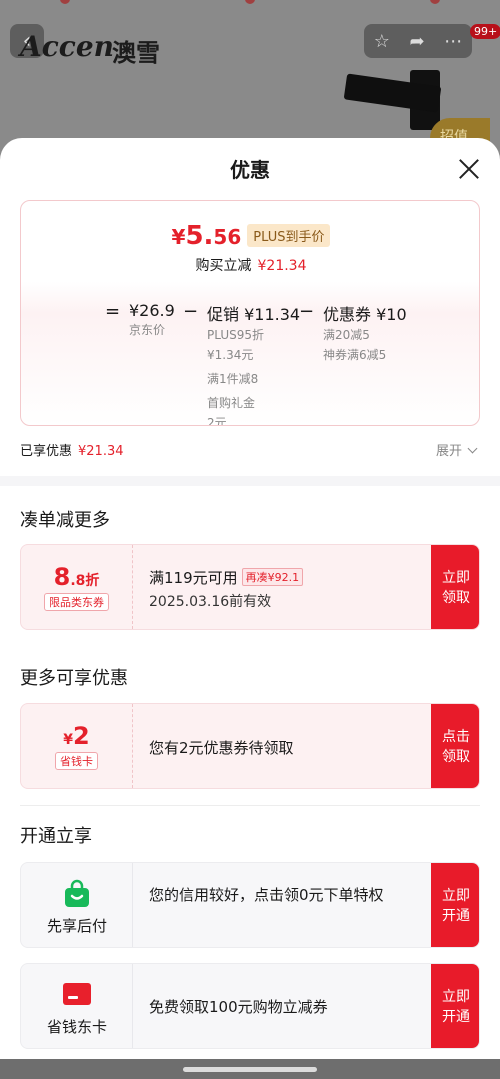  I want to click on activate-pay-later-button: 立即 开通, so click(455, 905).